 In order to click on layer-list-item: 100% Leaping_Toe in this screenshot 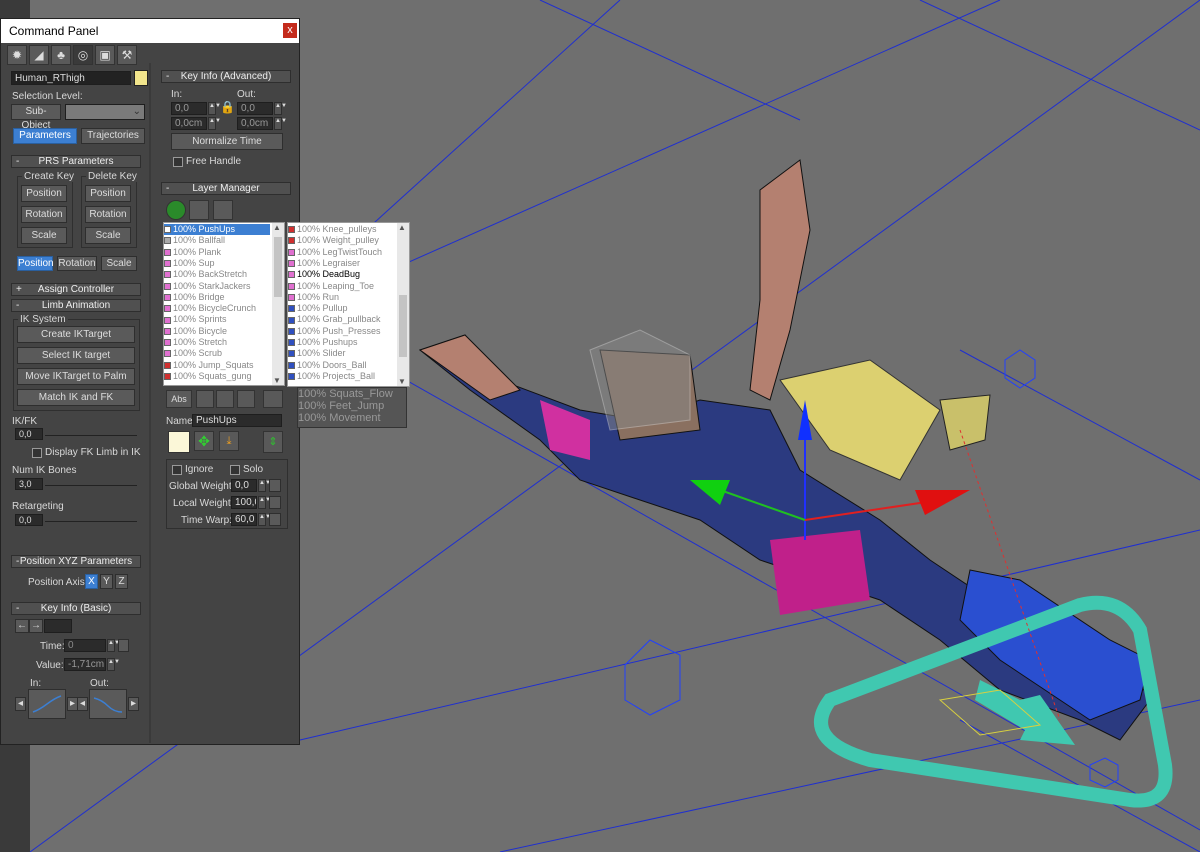, I will do `click(341, 286)`.